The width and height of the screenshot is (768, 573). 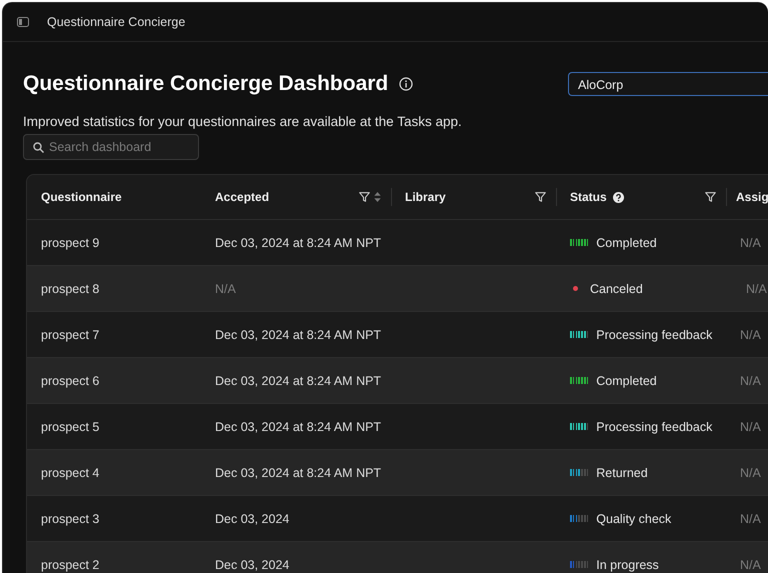 I want to click on column-header: Status, so click(x=588, y=197).